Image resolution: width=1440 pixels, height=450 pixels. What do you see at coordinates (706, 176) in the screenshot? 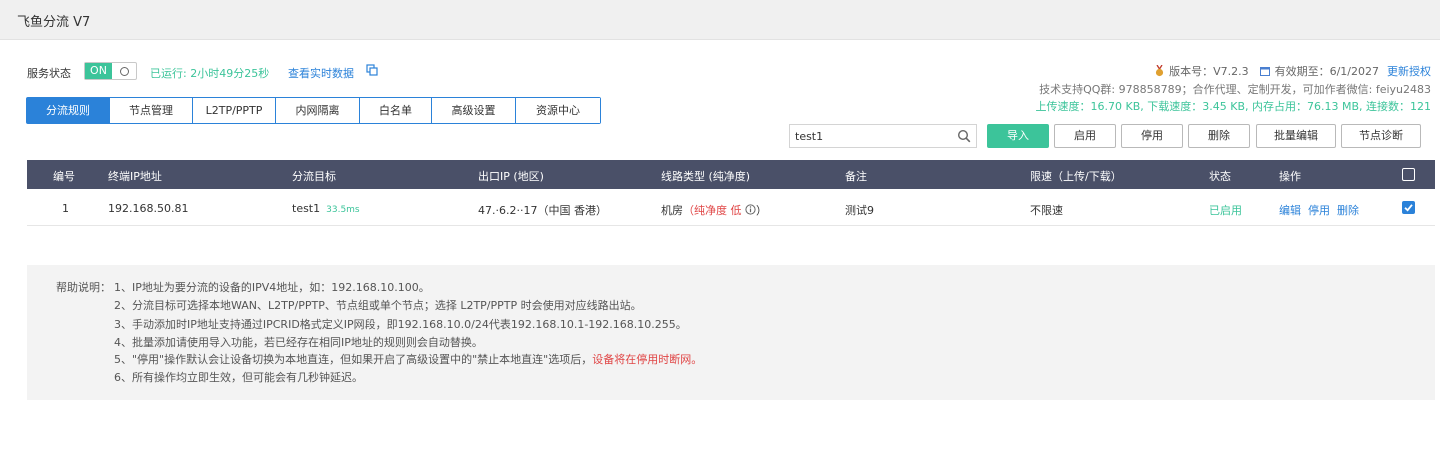
I see `col-line-type: 线路类型 (纯净度)` at bounding box center [706, 176].